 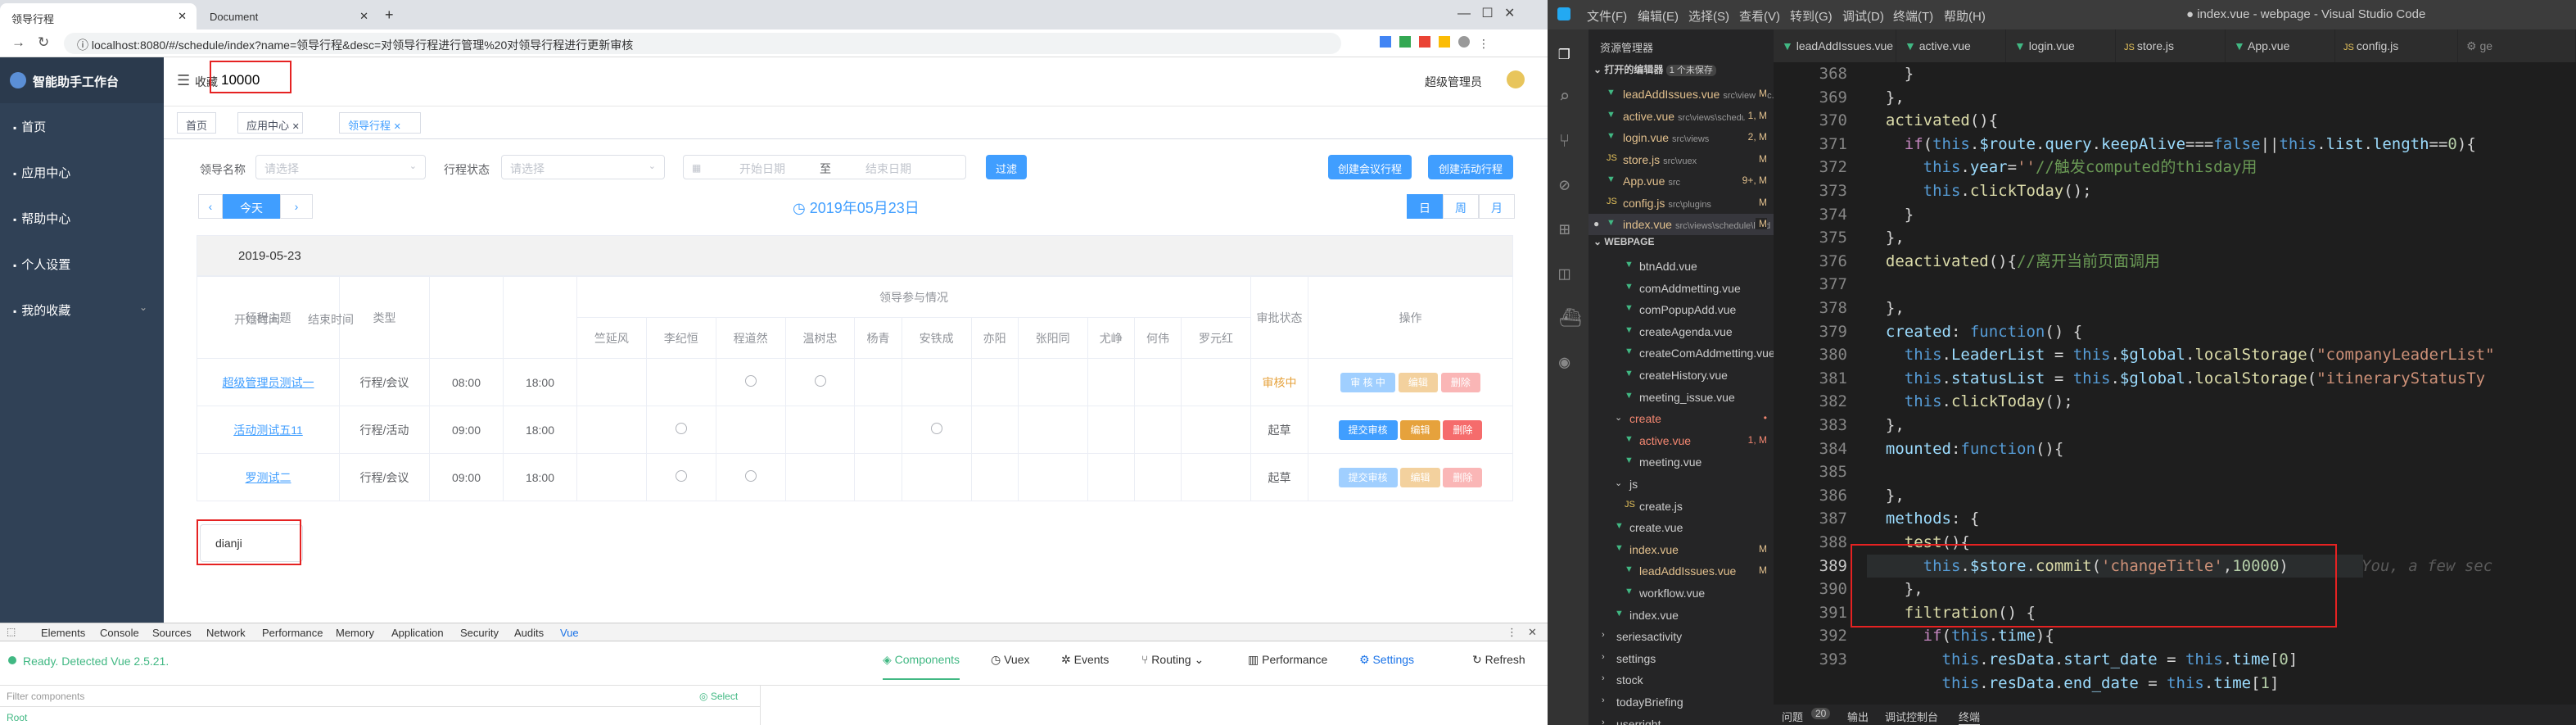 I want to click on tree-folder: ⌄ create •, so click(x=1681, y=418).